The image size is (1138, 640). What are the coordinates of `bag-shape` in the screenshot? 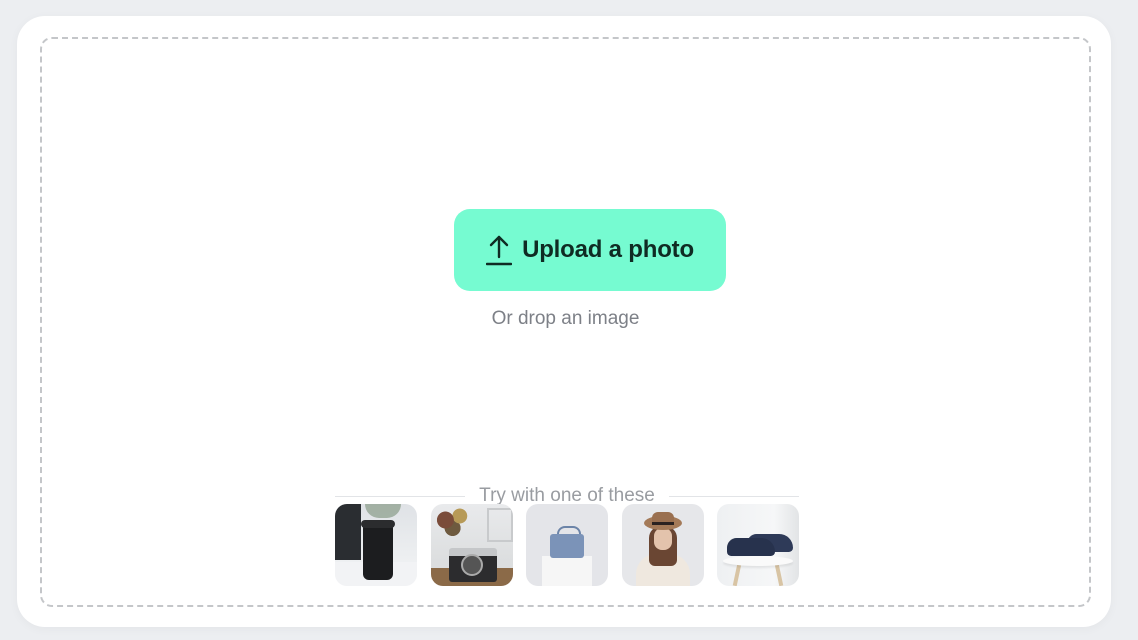 It's located at (567, 546).